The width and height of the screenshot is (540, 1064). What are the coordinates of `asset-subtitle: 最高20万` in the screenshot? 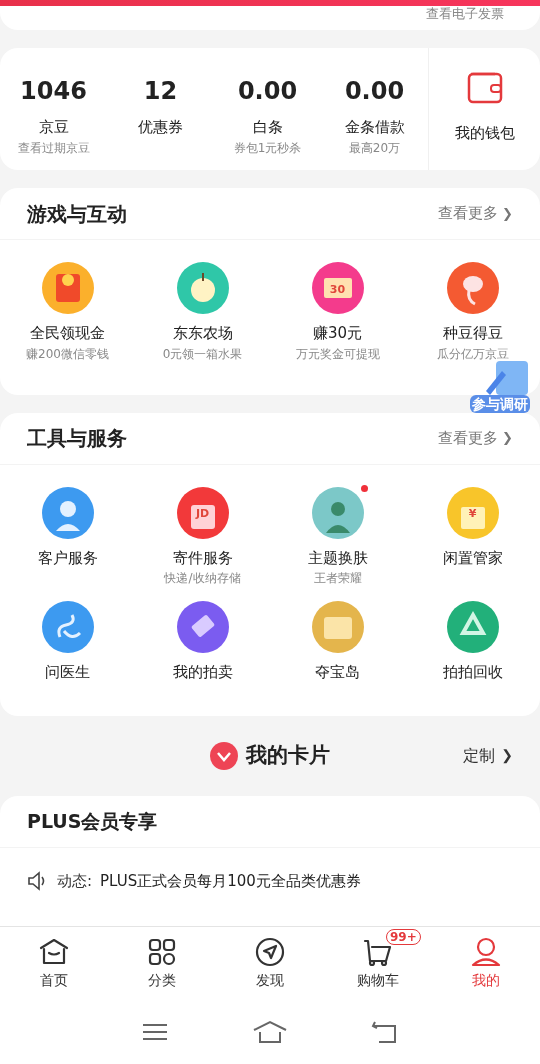 It's located at (374, 148).